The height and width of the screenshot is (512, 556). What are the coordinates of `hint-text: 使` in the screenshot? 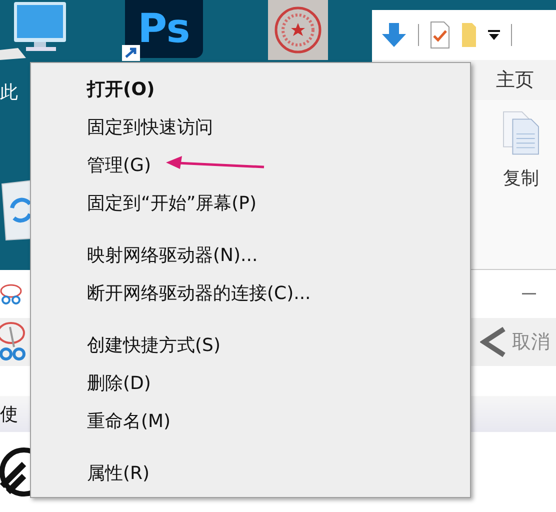 It's located at (9, 414).